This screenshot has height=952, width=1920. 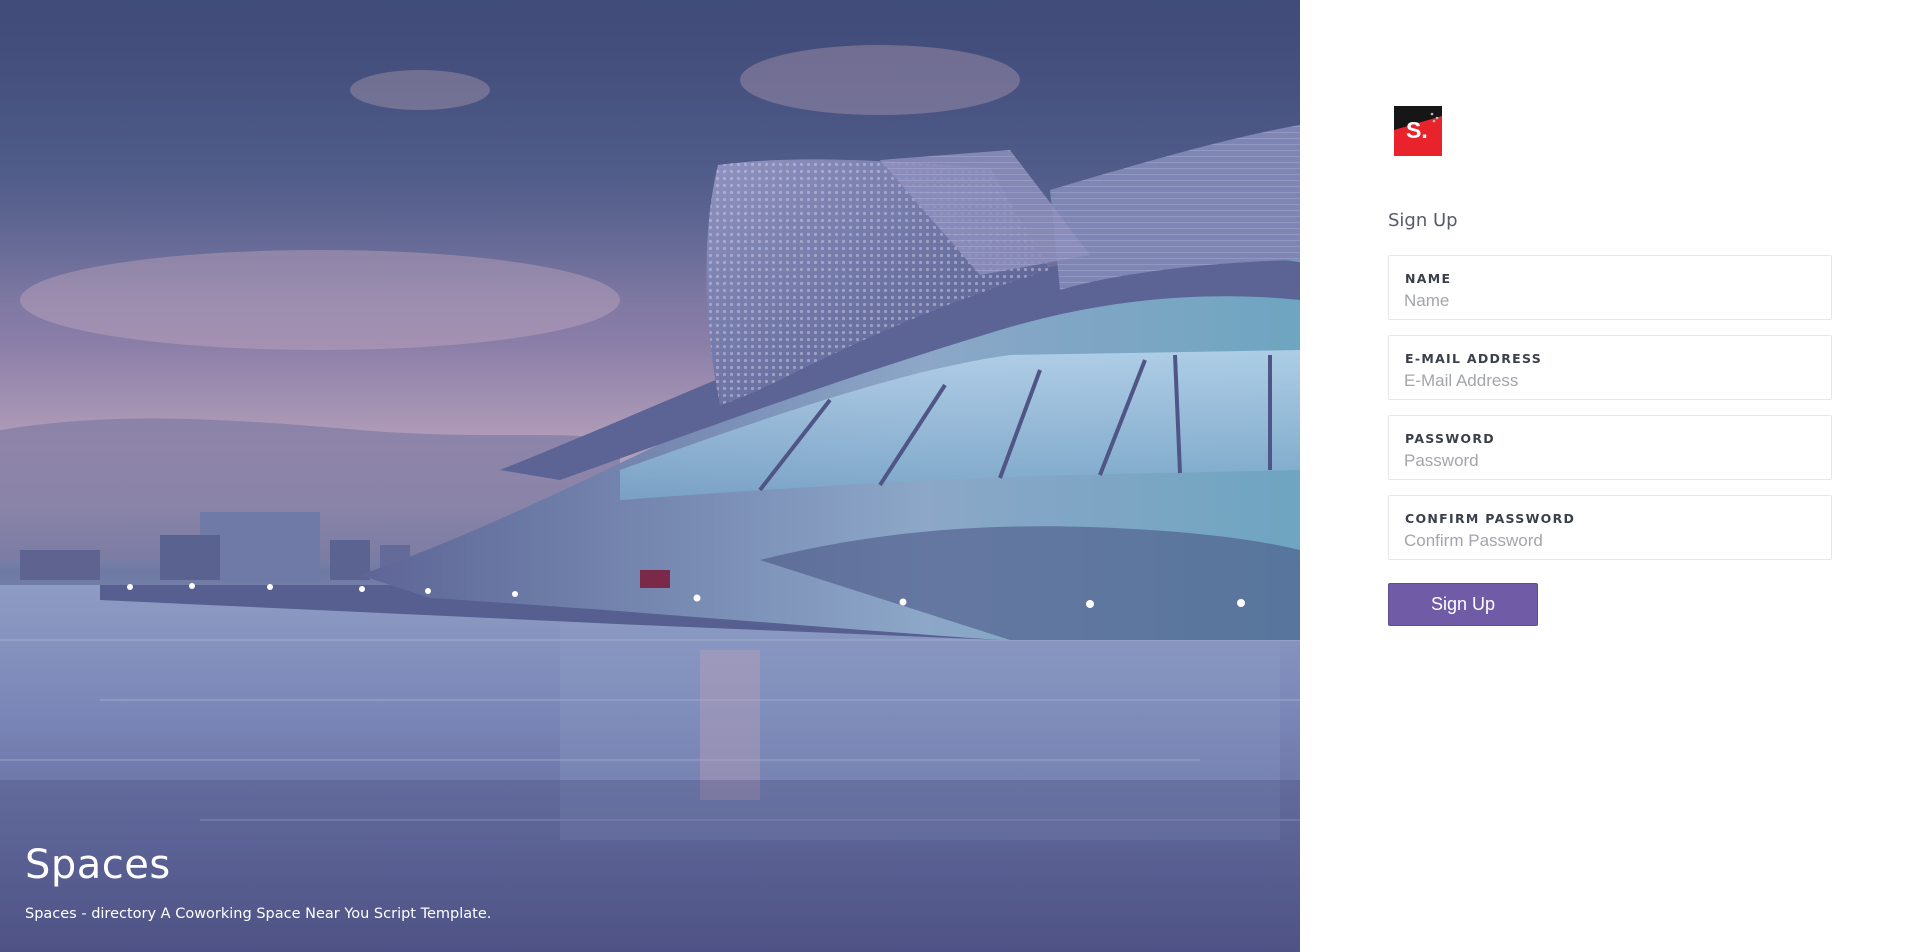 What do you see at coordinates (1610, 447) in the screenshot?
I see `password-field: PASSWORD` at bounding box center [1610, 447].